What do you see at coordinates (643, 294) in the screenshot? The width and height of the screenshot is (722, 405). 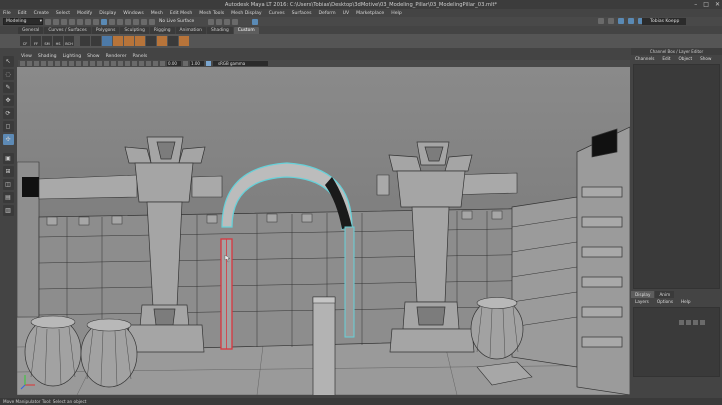 I see `tab-display: Display` at bounding box center [643, 294].